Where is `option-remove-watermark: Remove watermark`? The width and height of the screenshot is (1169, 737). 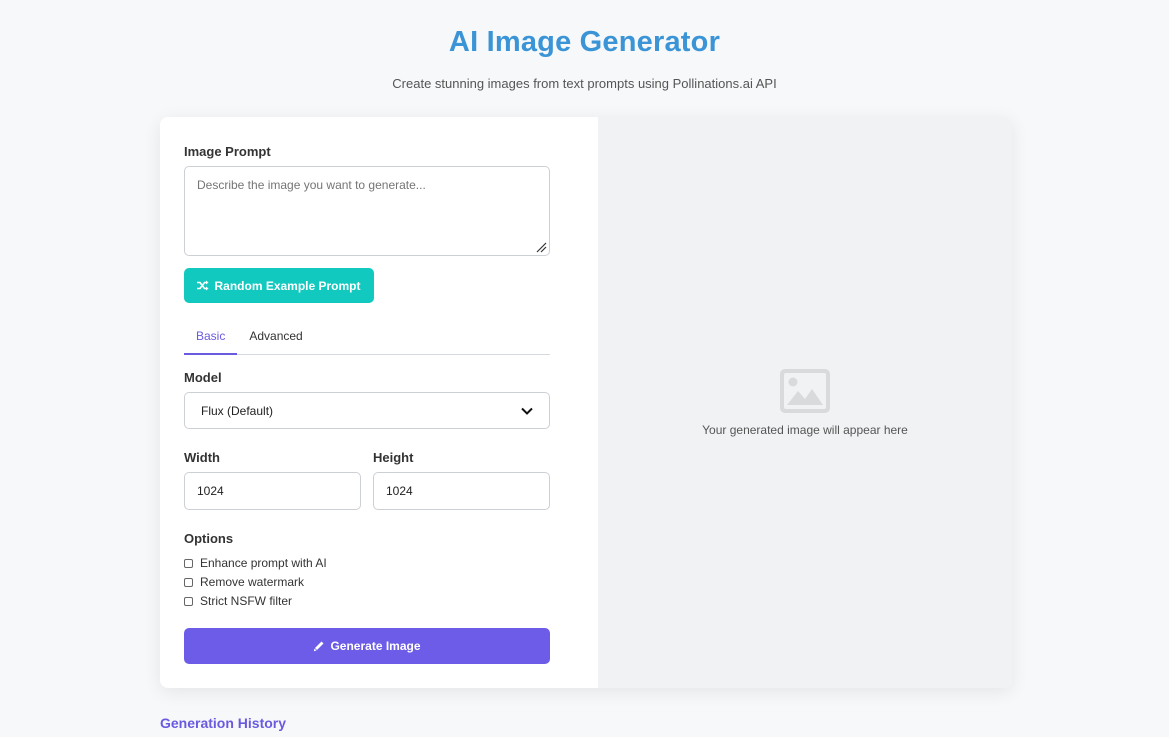
option-remove-watermark: Remove watermark is located at coordinates (244, 582).